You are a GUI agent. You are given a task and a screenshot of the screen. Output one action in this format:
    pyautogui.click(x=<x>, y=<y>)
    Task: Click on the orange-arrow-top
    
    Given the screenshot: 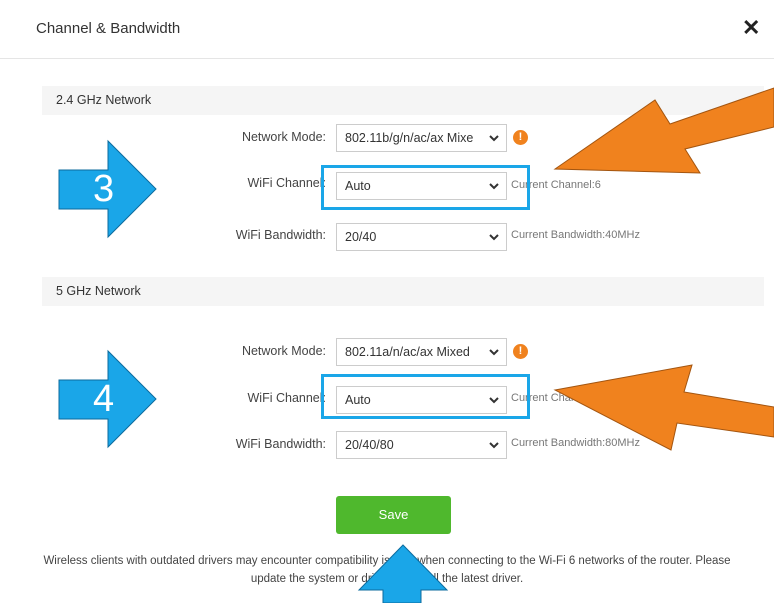 What is the action you would take?
    pyautogui.click(x=663, y=130)
    